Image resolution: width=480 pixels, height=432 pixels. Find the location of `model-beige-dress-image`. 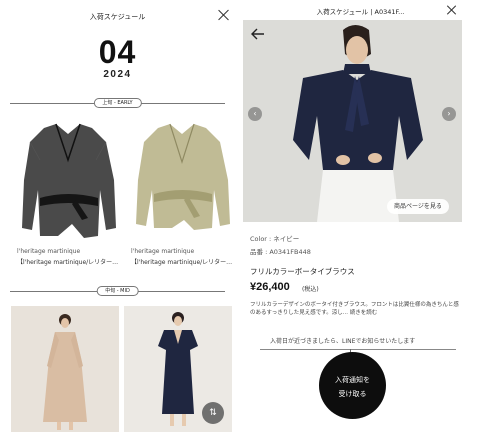

model-beige-dress-image is located at coordinates (65, 369).